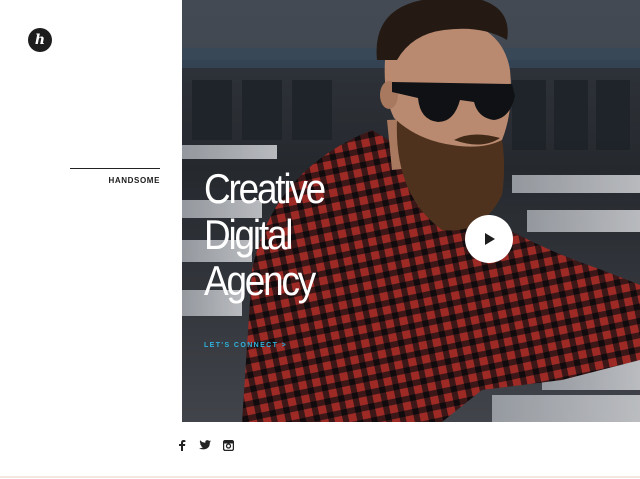  I want to click on brand-logo: h, so click(40, 40).